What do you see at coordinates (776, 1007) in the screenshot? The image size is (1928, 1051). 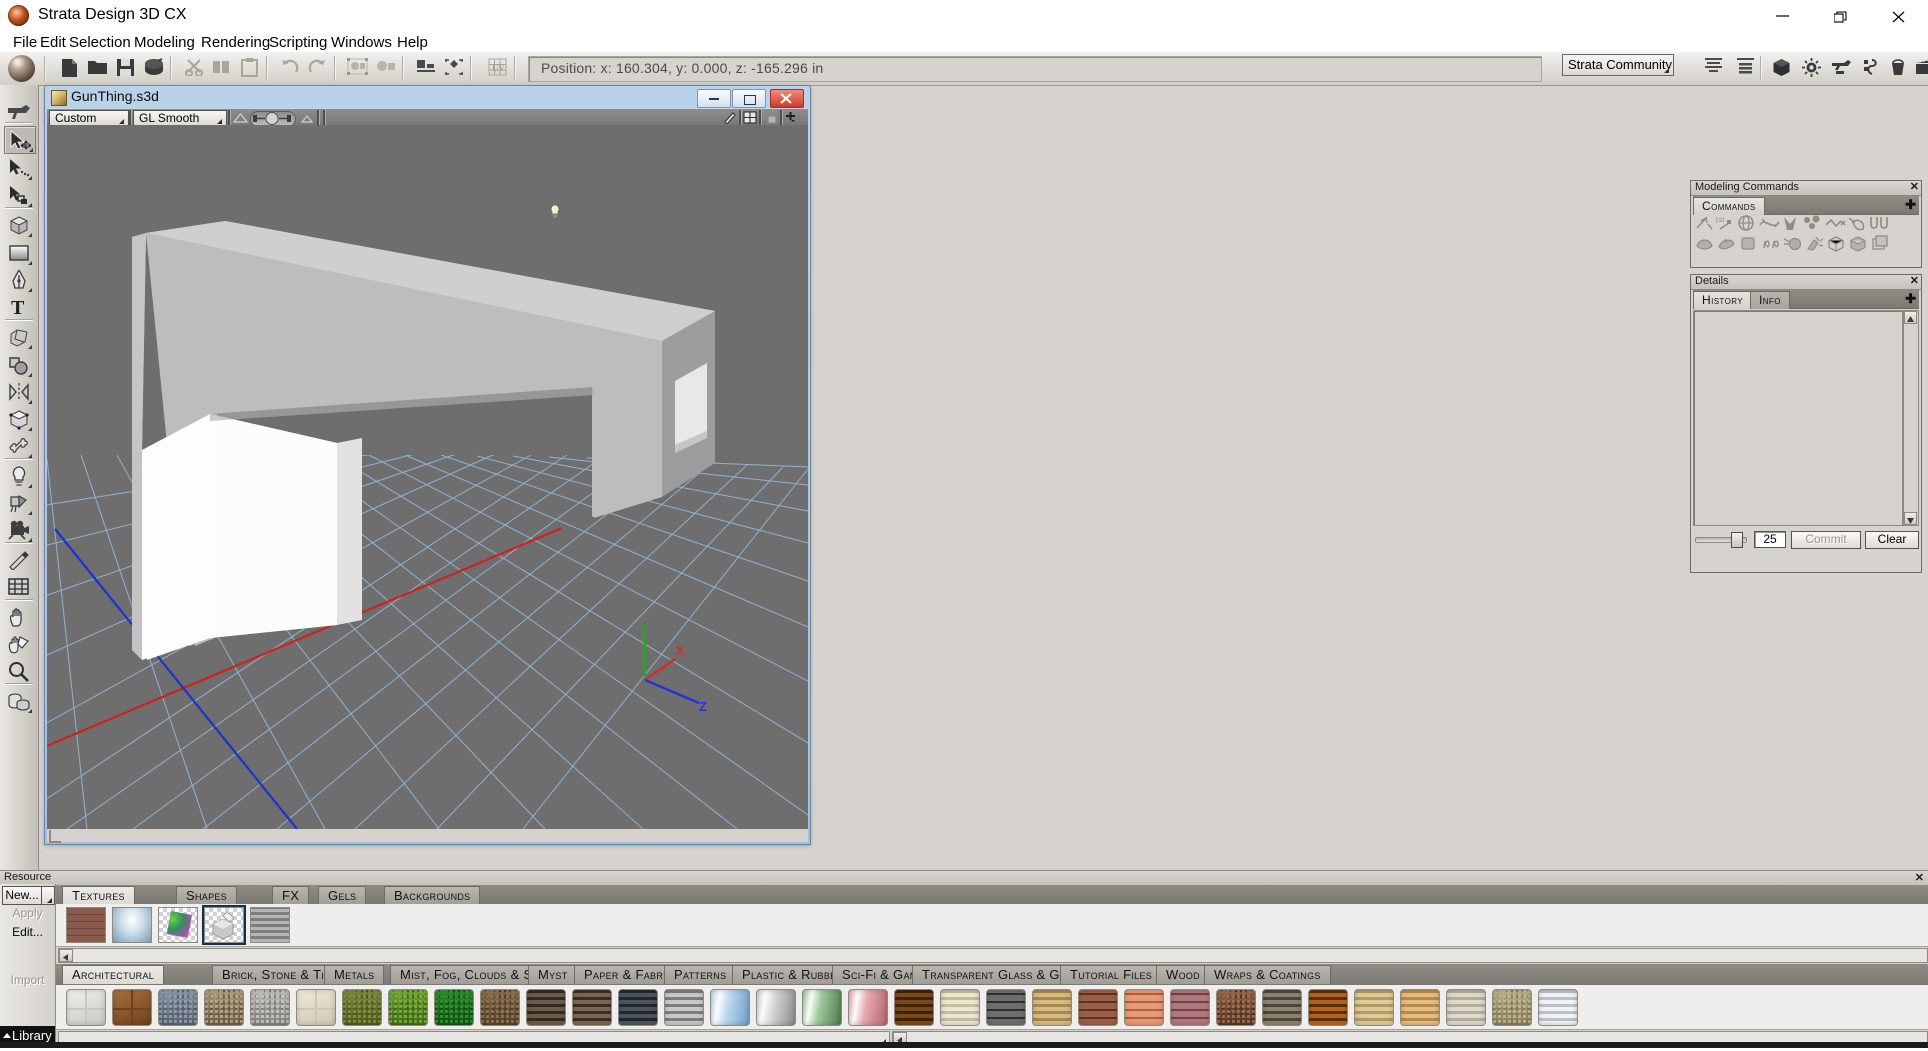 I see `lib-swatch-gray-glass` at bounding box center [776, 1007].